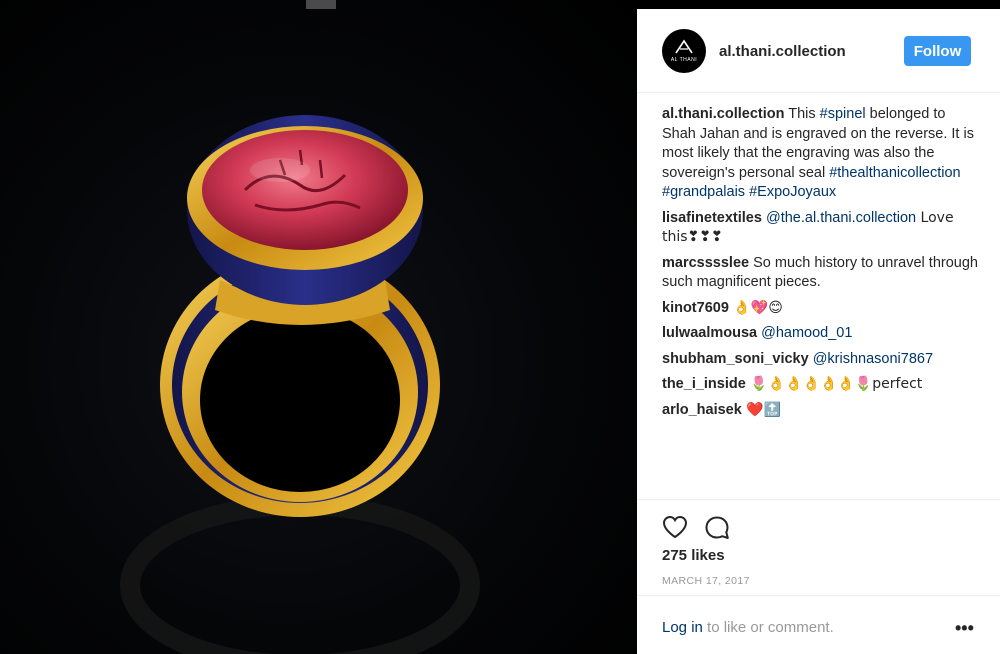  I want to click on list-item: kinot7609 👌💖😊, so click(821, 309).